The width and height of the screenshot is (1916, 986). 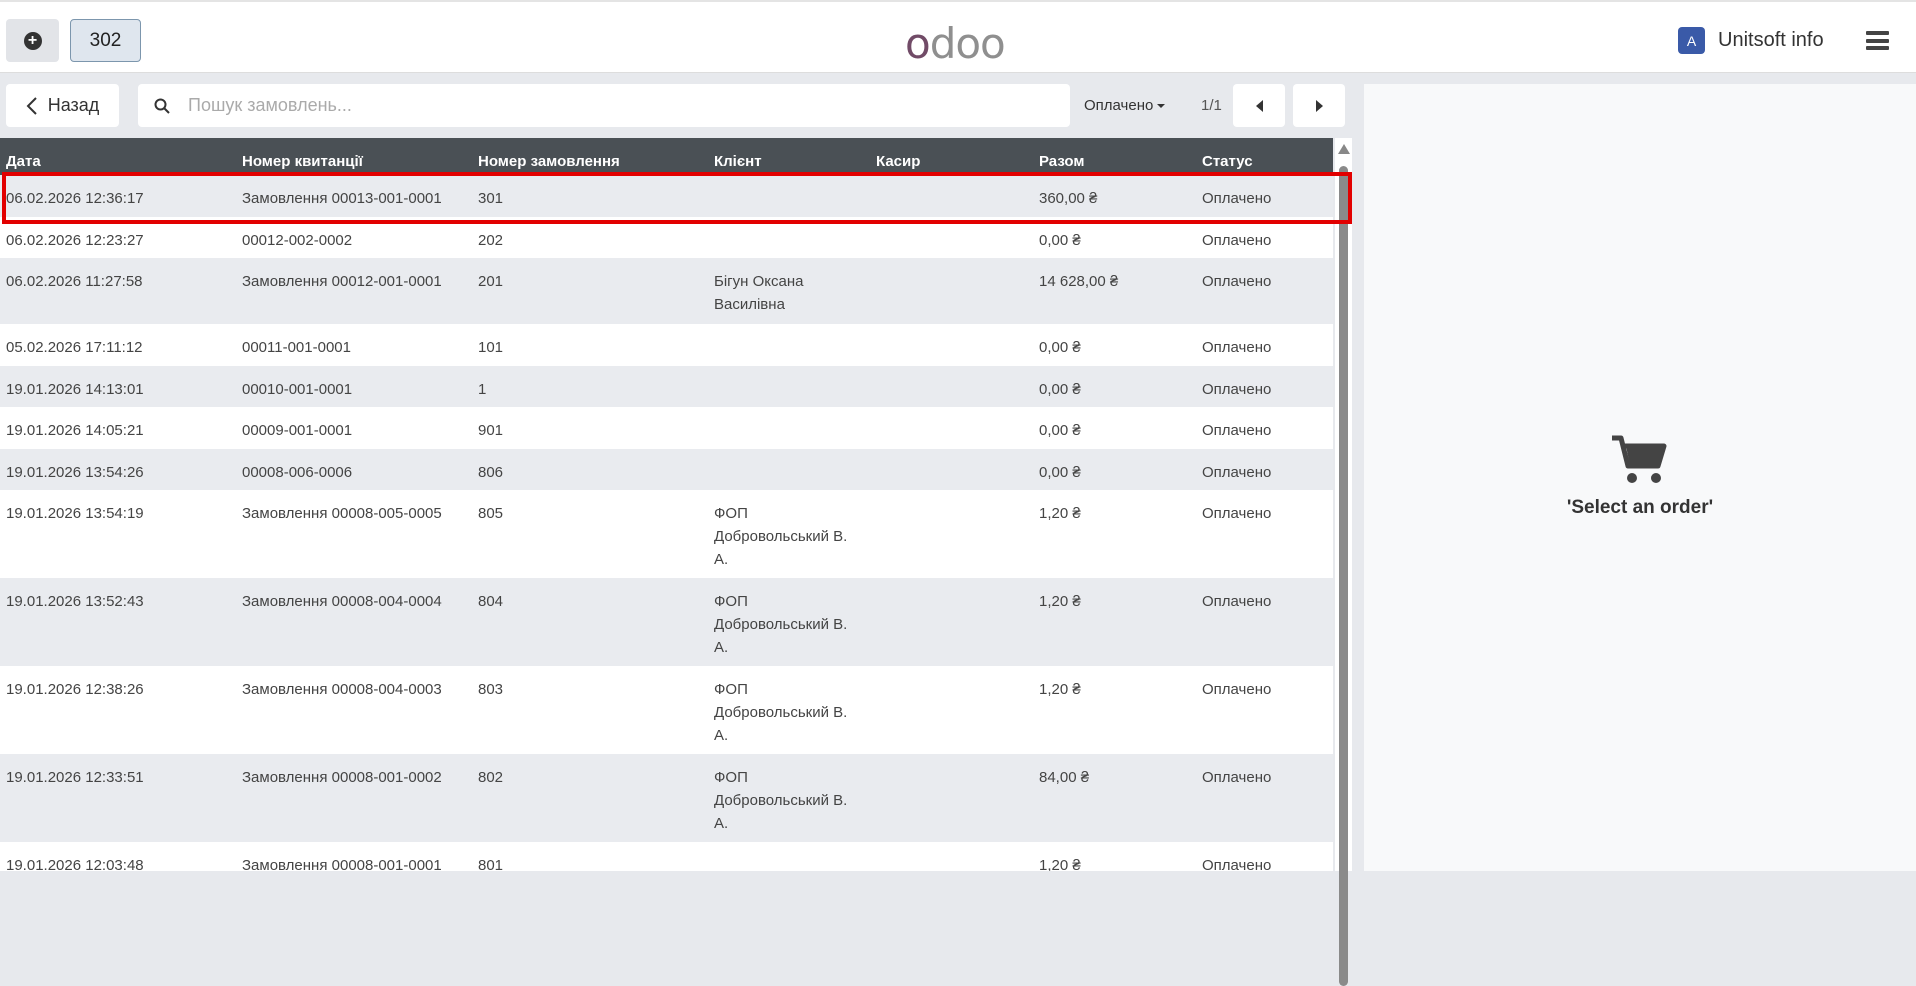 What do you see at coordinates (342, 281) in the screenshot?
I see `cell-receipt: Замовлення 00012-001-0001` at bounding box center [342, 281].